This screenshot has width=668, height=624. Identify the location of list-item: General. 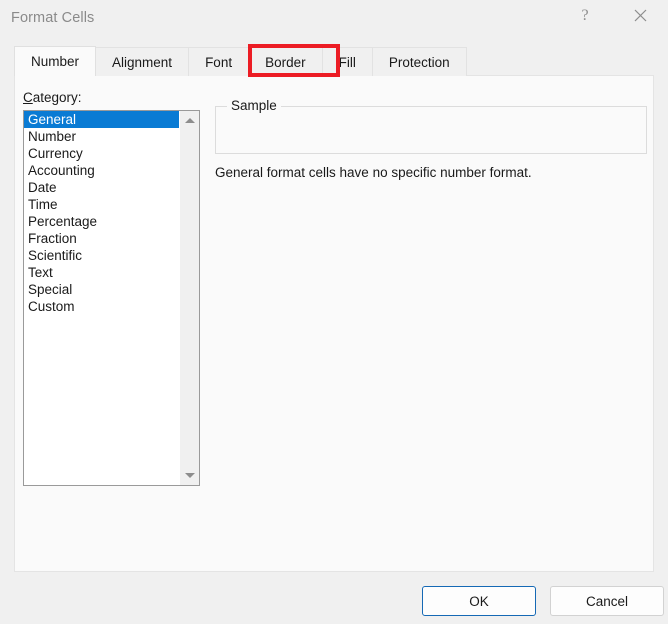
(101, 119).